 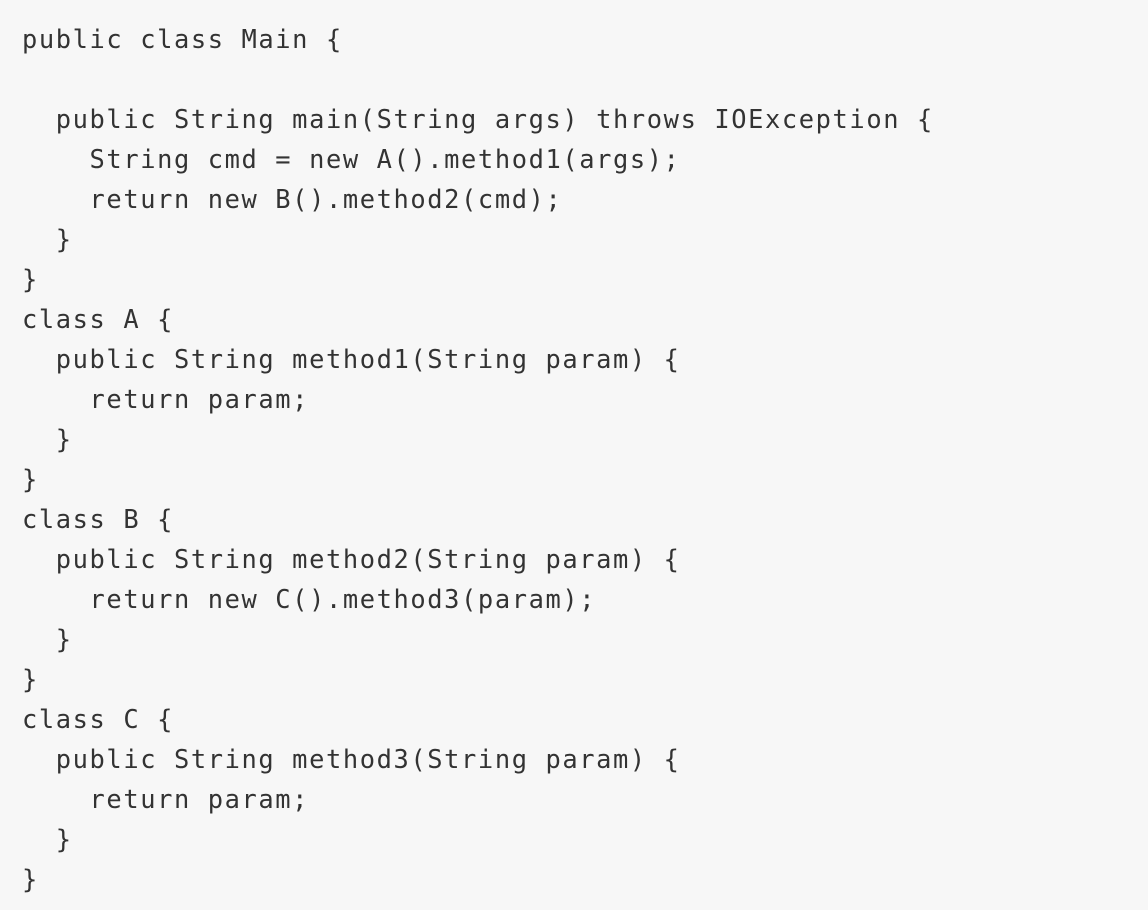 What do you see at coordinates (30, 279) in the screenshot?
I see `code-line-7: }` at bounding box center [30, 279].